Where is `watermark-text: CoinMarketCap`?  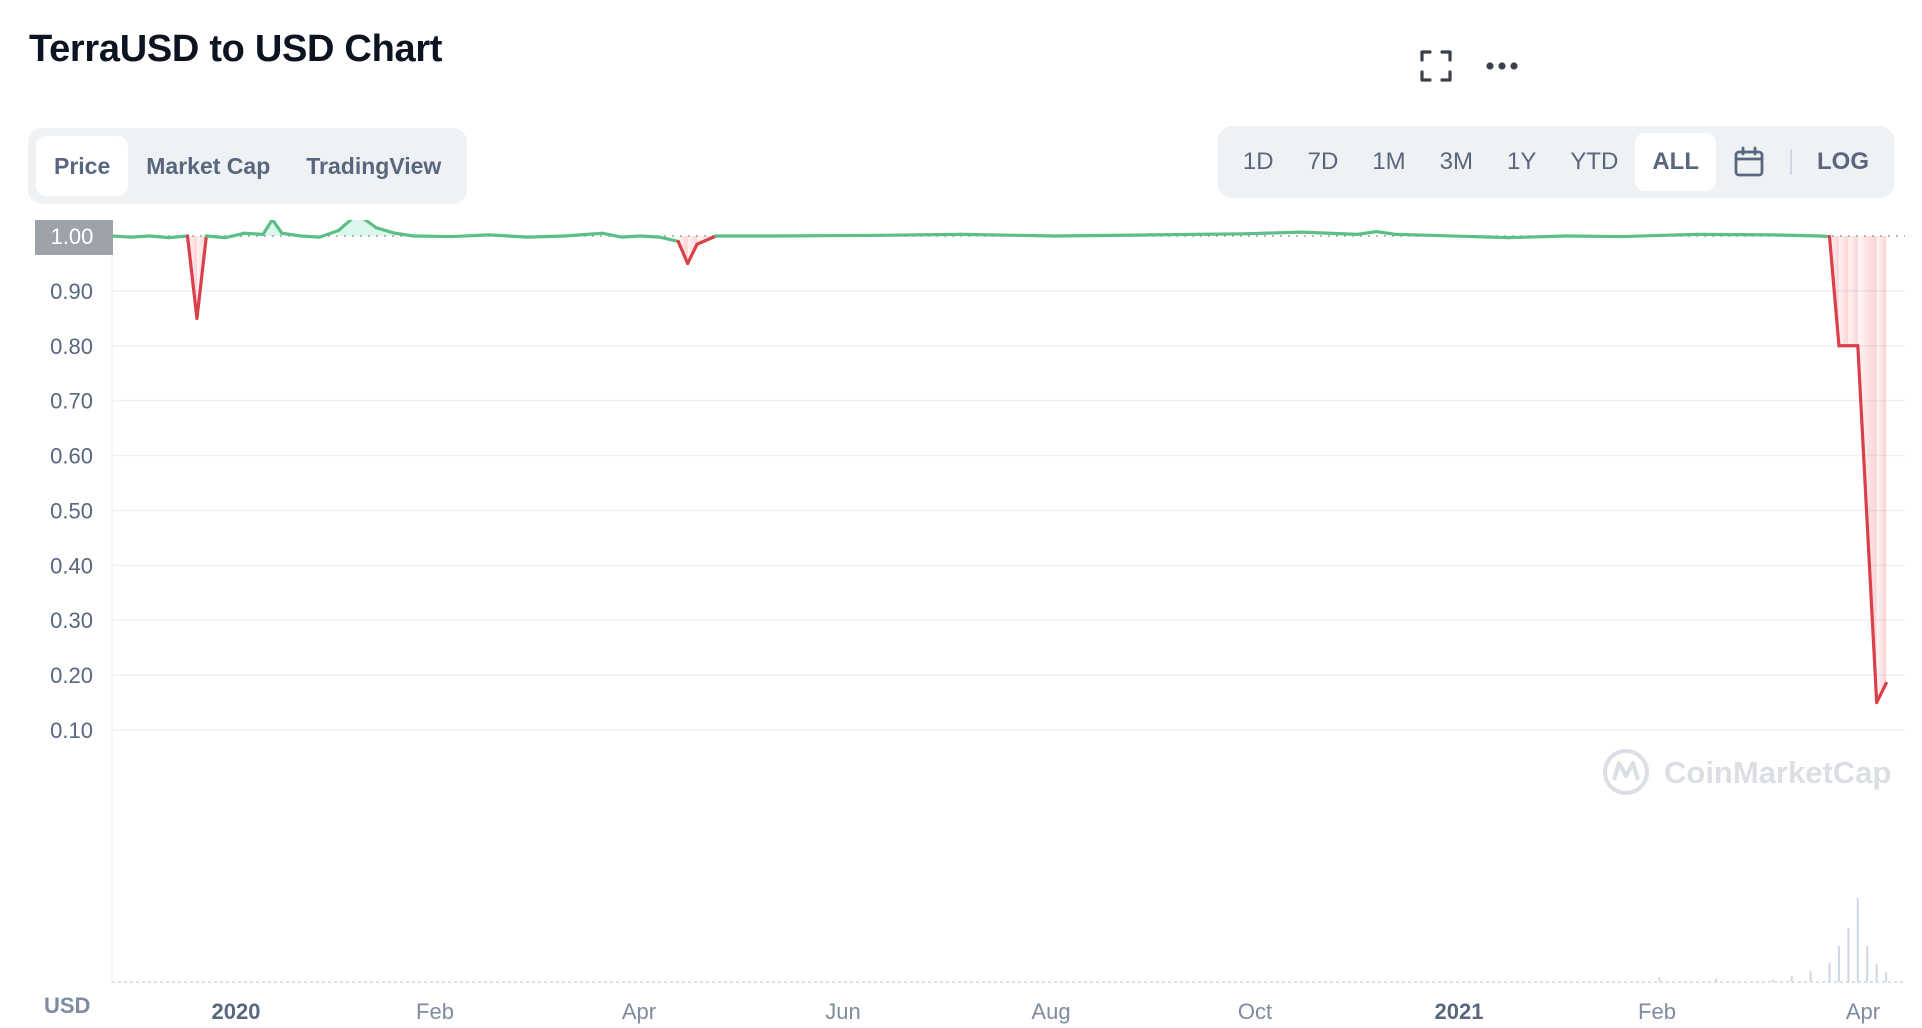 watermark-text: CoinMarketCap is located at coordinates (1777, 772).